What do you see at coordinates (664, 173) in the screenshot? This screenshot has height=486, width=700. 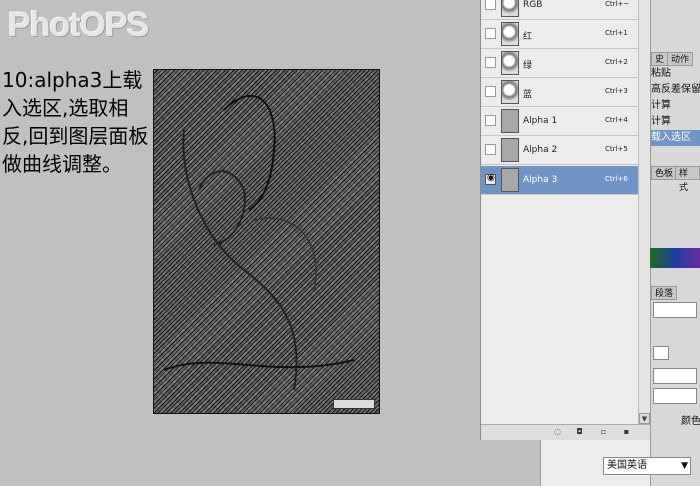 I see `tab-swatches: 色板` at bounding box center [664, 173].